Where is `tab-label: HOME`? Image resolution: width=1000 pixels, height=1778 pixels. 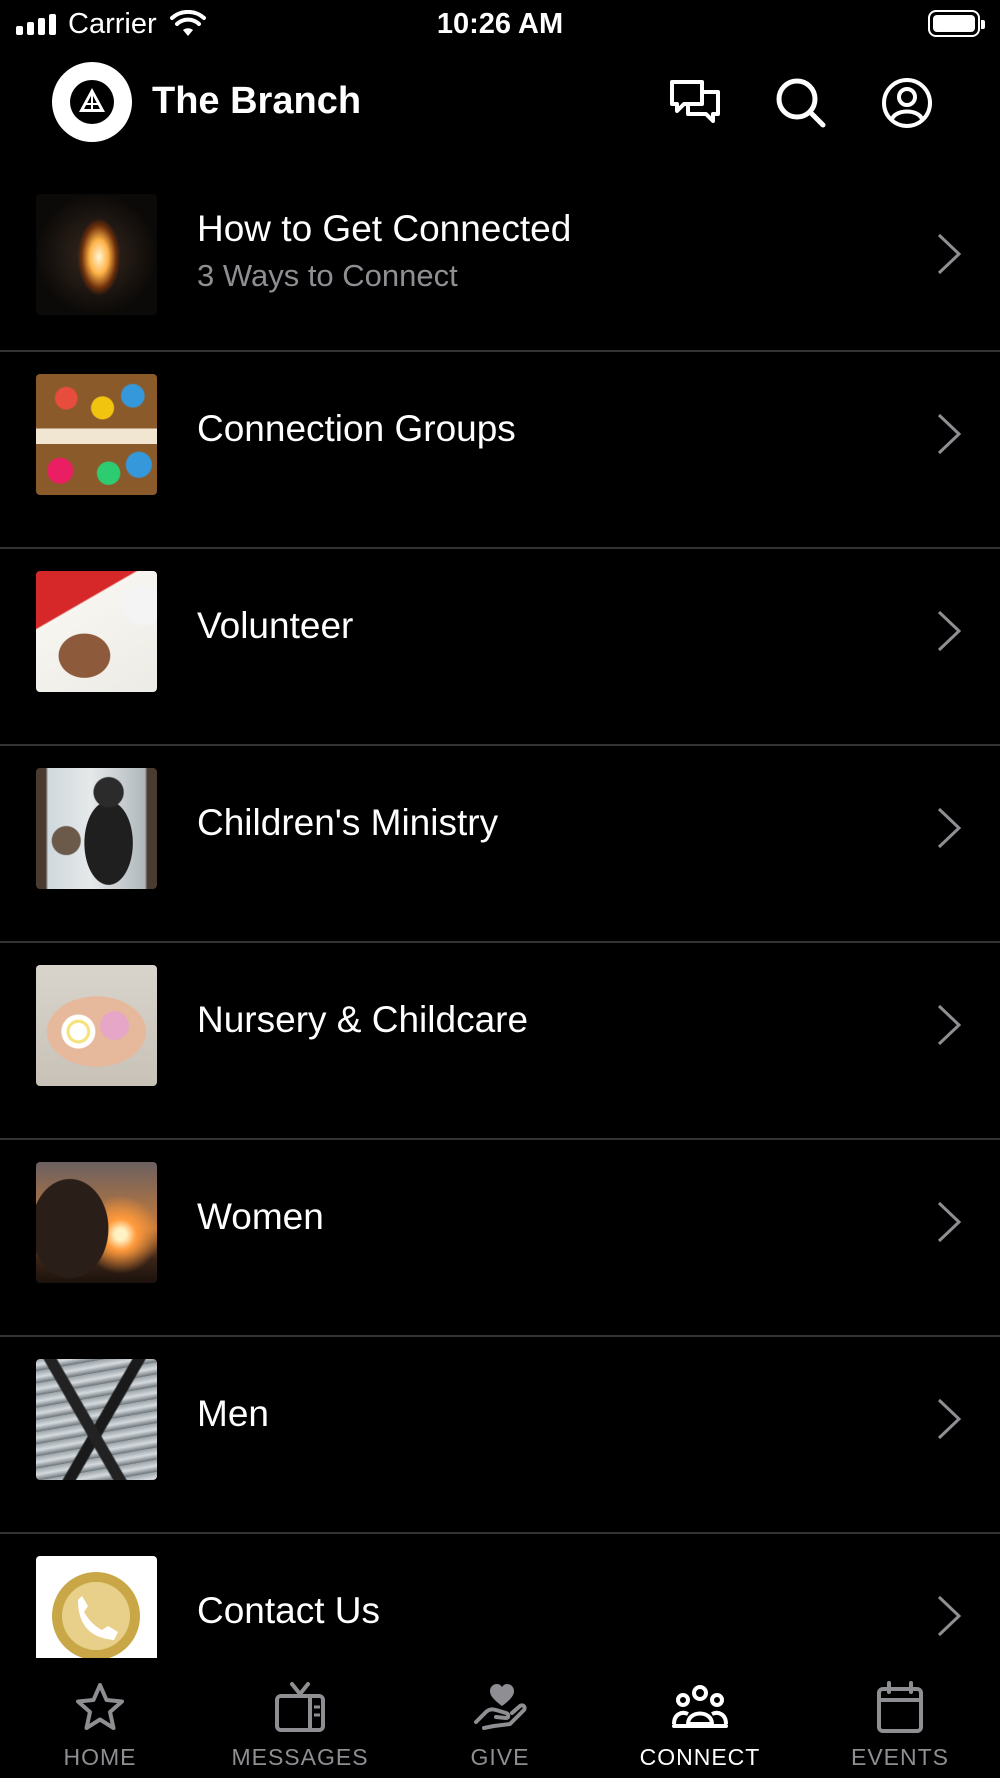 tab-label: HOME is located at coordinates (100, 1757).